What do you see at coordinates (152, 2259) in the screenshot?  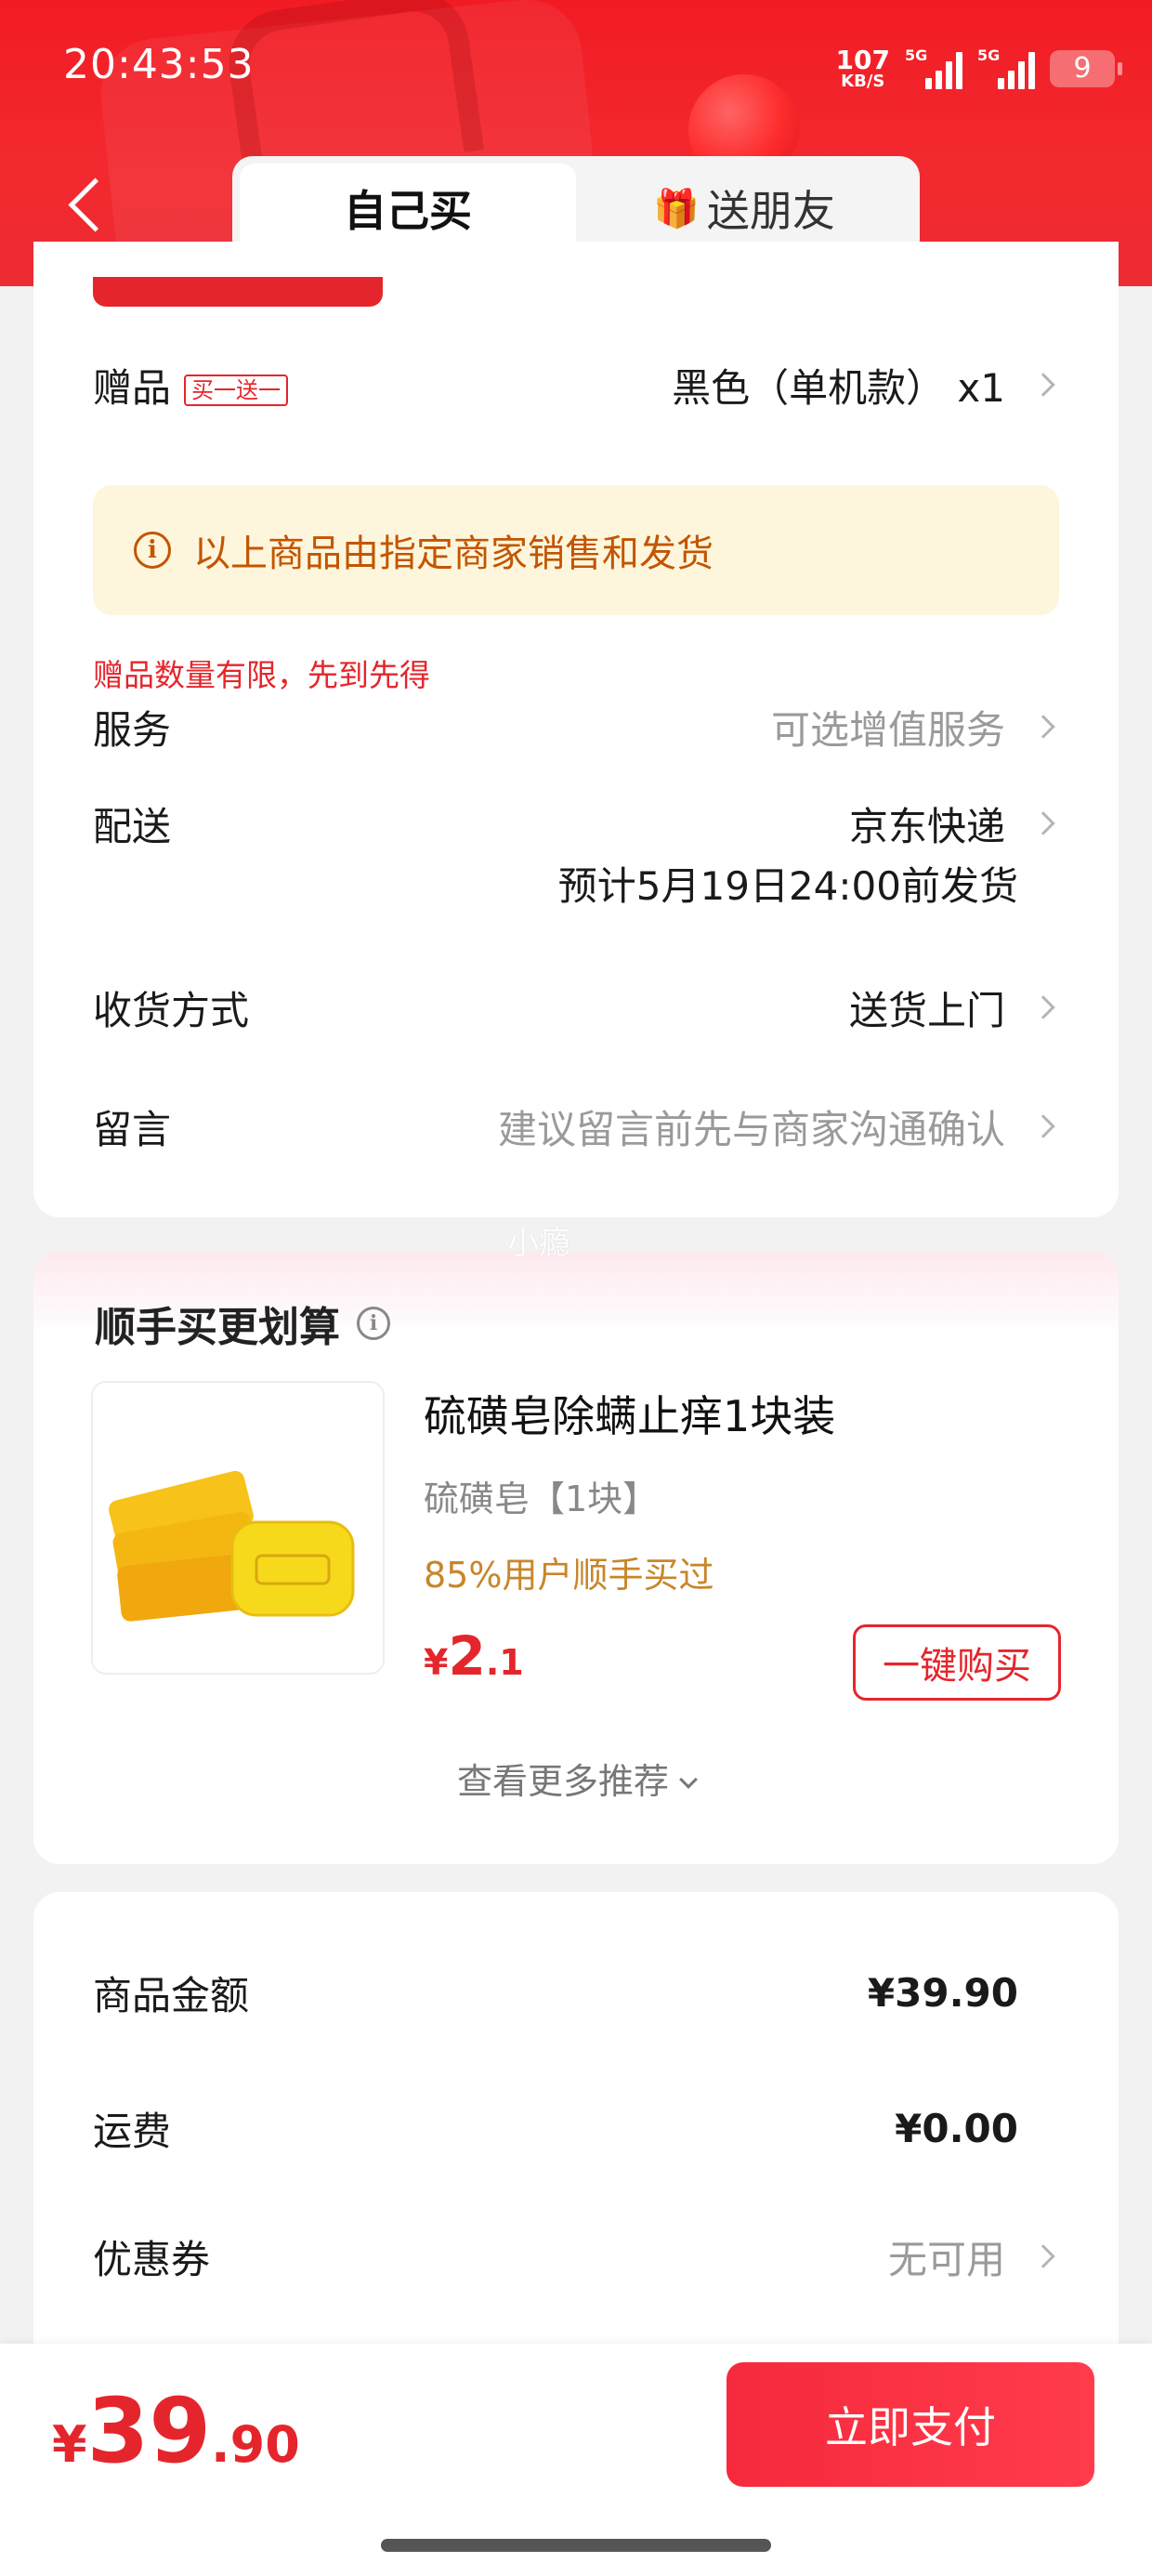 I see `coupon-label: 优惠券` at bounding box center [152, 2259].